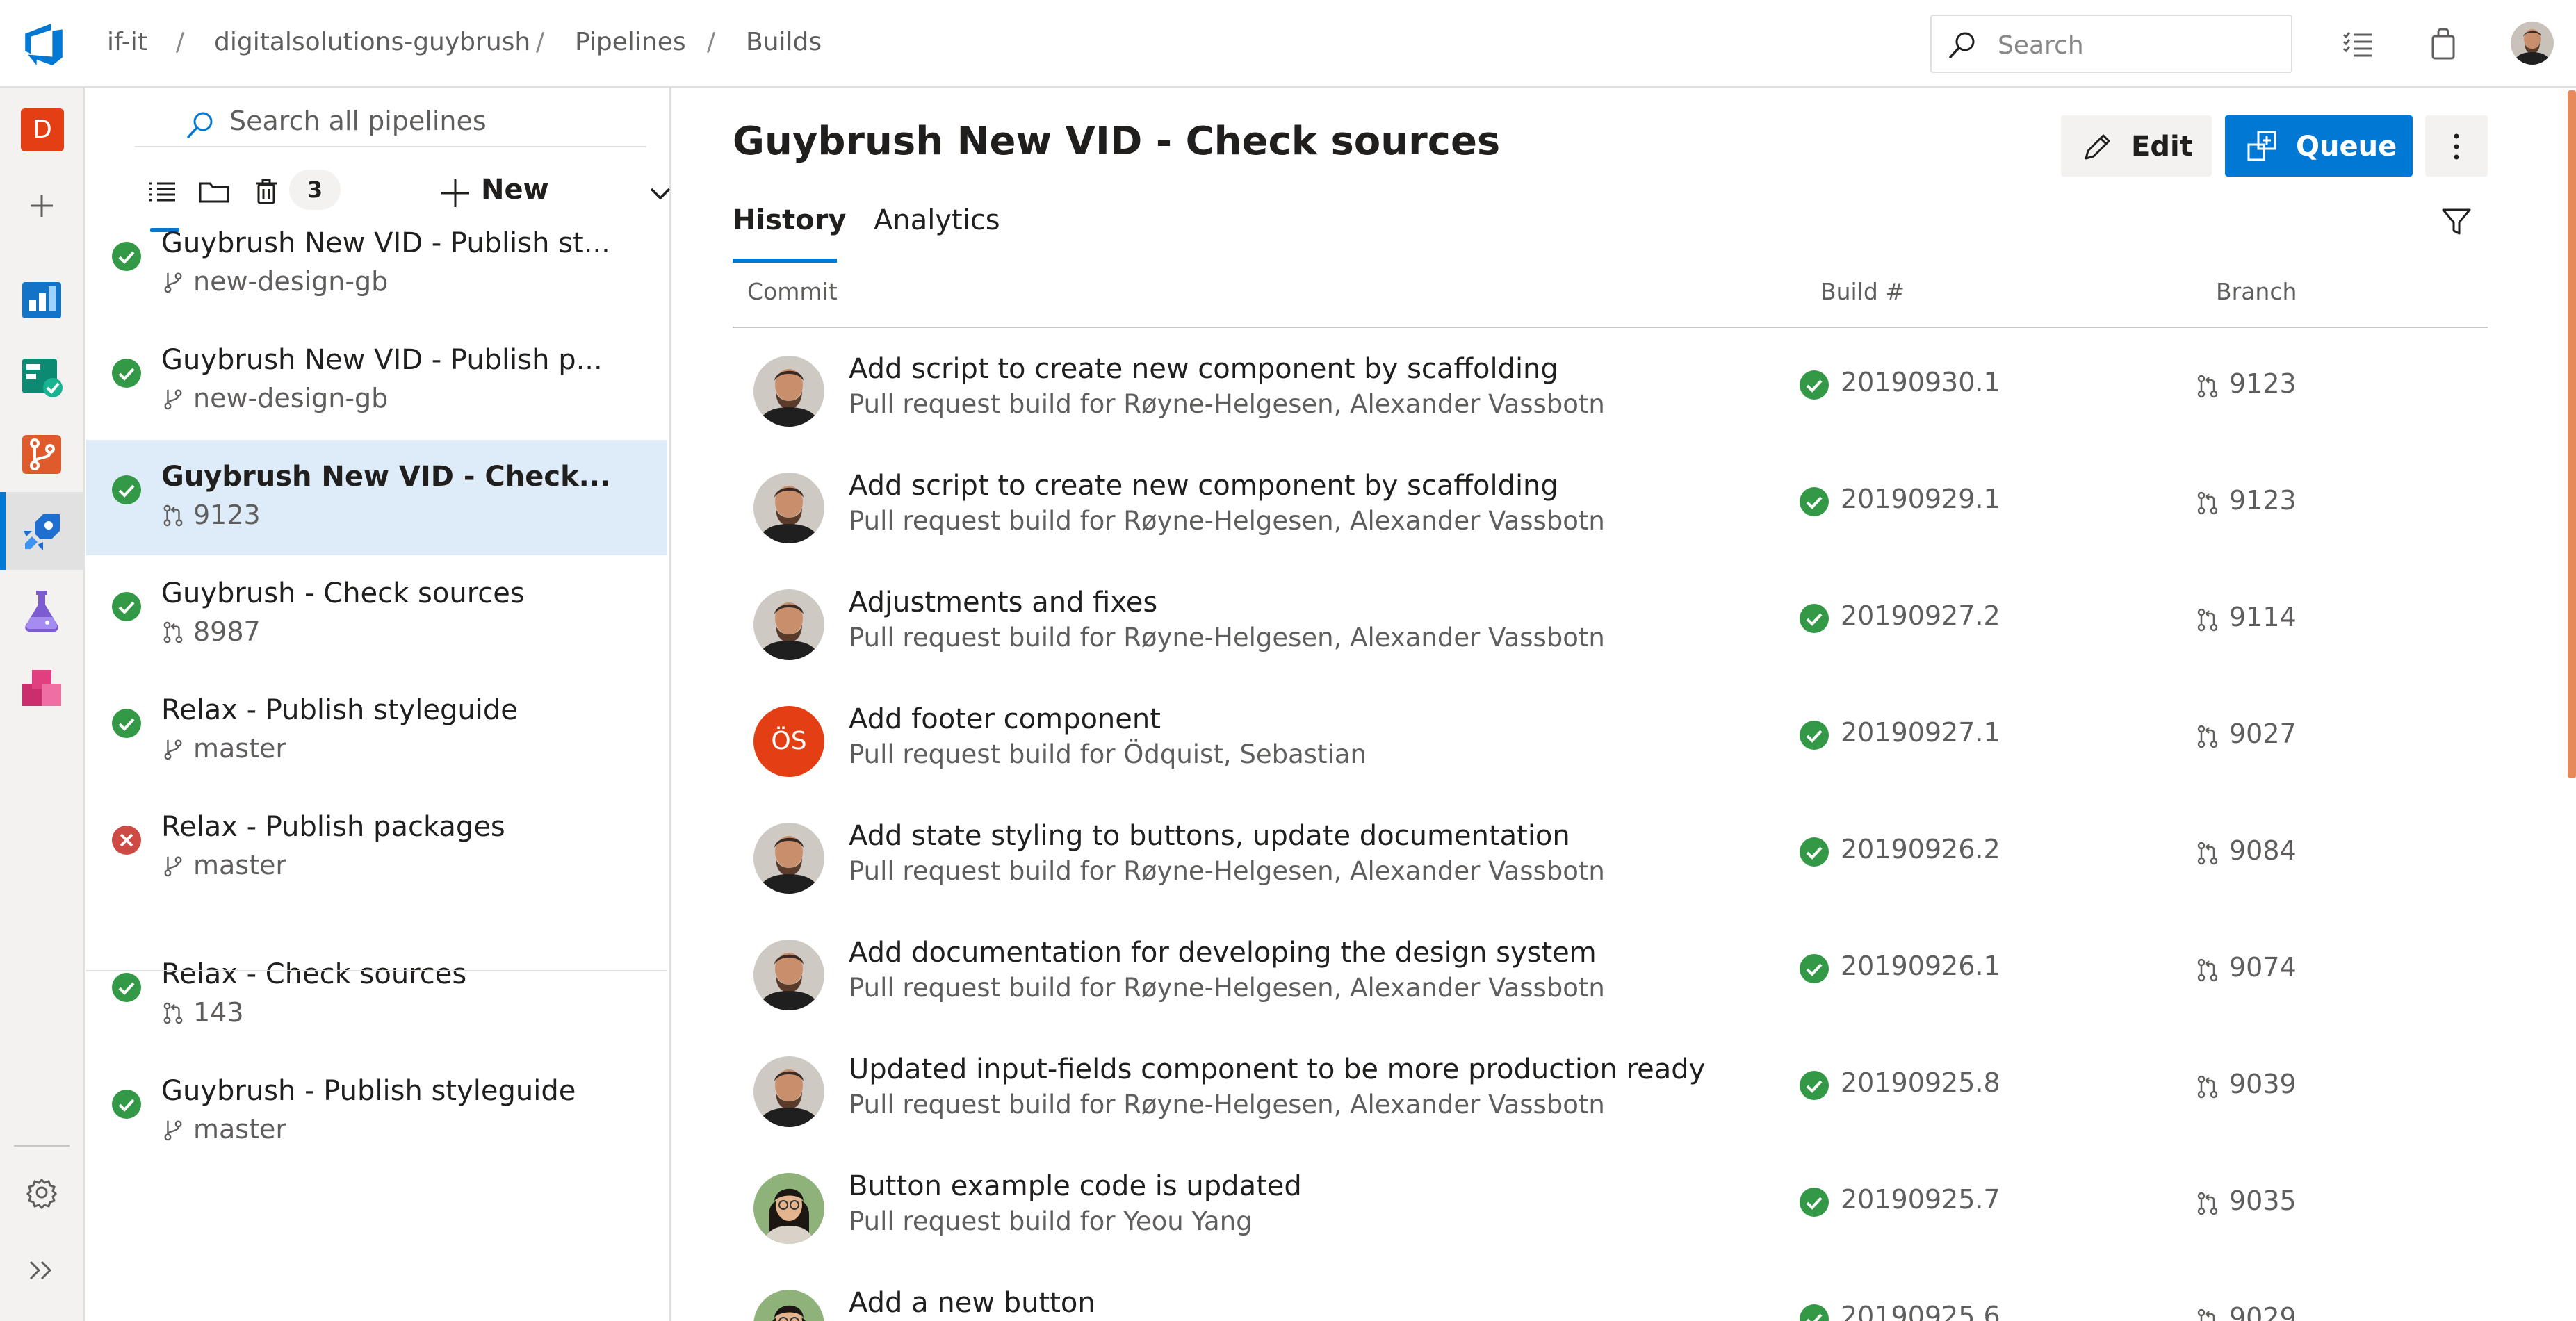 This screenshot has height=1321, width=2576. What do you see at coordinates (784, 42) in the screenshot?
I see `breadcrumb-page: Builds` at bounding box center [784, 42].